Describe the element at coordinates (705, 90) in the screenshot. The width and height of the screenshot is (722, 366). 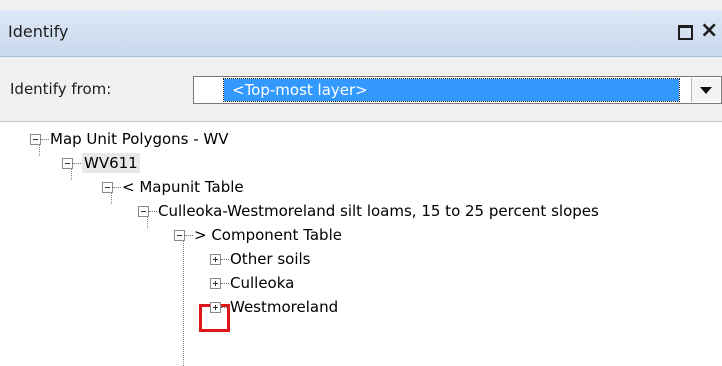
I see `chevron-down-icon` at that location.